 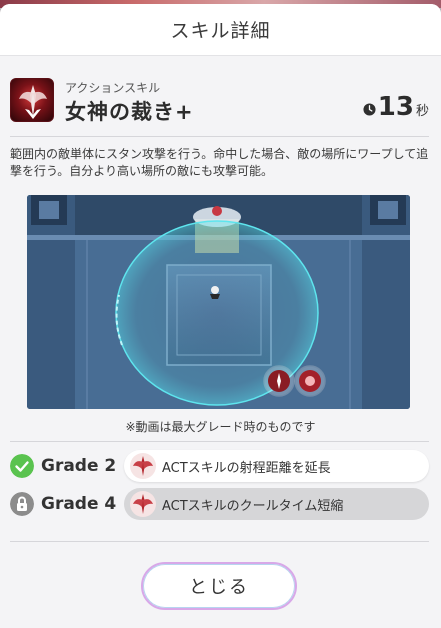 What do you see at coordinates (219, 586) in the screenshot?
I see `close-button: とじる` at bounding box center [219, 586].